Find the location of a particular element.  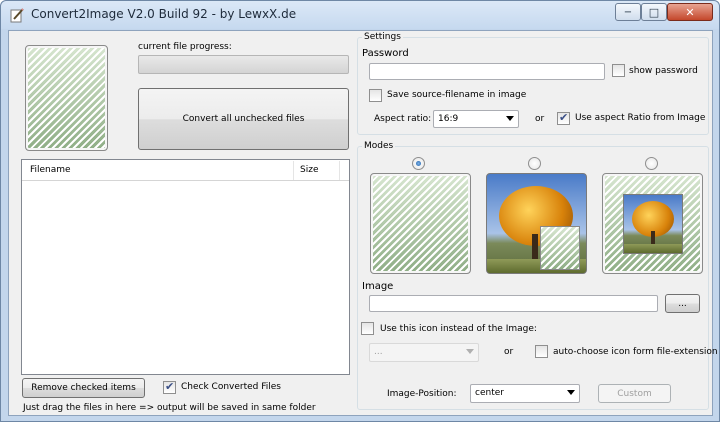

pencil-paper-icon is located at coordinates (17, 15).